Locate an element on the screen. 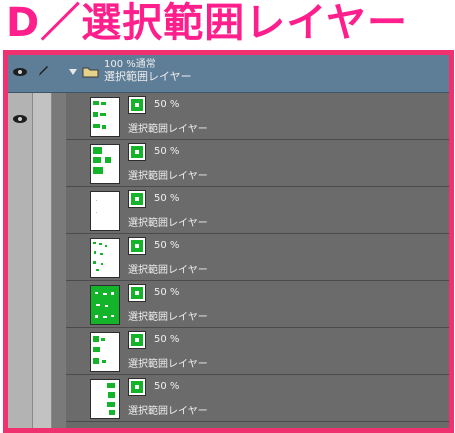 This screenshot has height=433, width=455. edit-column is located at coordinates (42, 241).